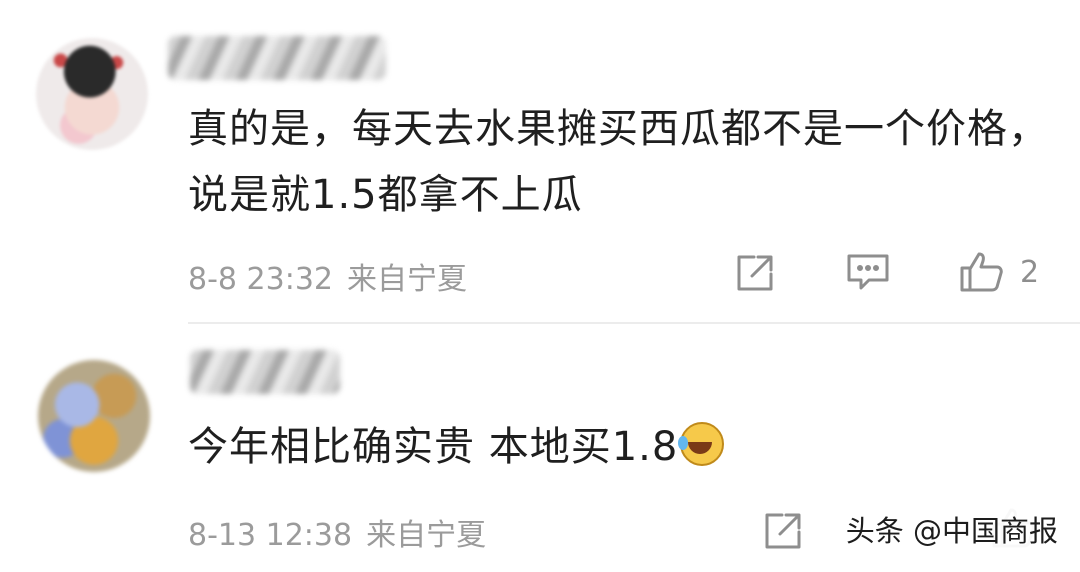 The width and height of the screenshot is (1080, 572). I want to click on watermark: 头条 @中国商报, so click(951, 529).